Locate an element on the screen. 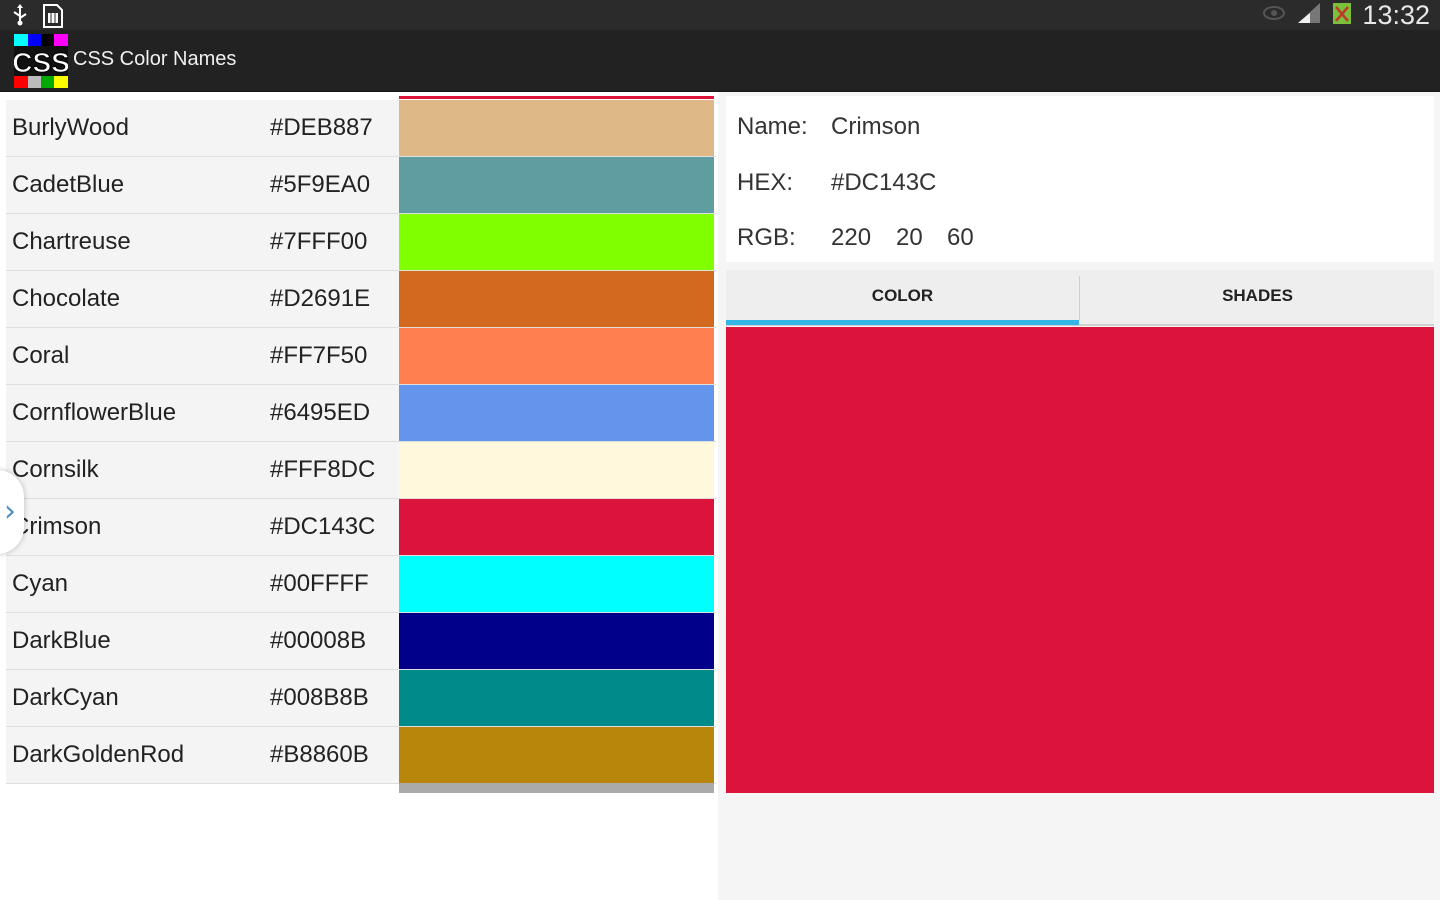 The image size is (1440, 900). color-hex: #D2691E is located at coordinates (320, 298).